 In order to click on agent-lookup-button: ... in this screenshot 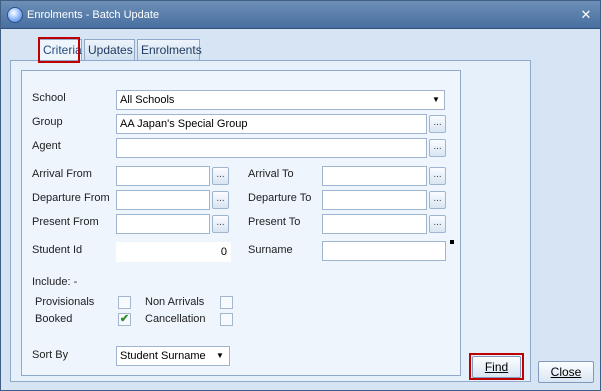, I will do `click(437, 148)`.